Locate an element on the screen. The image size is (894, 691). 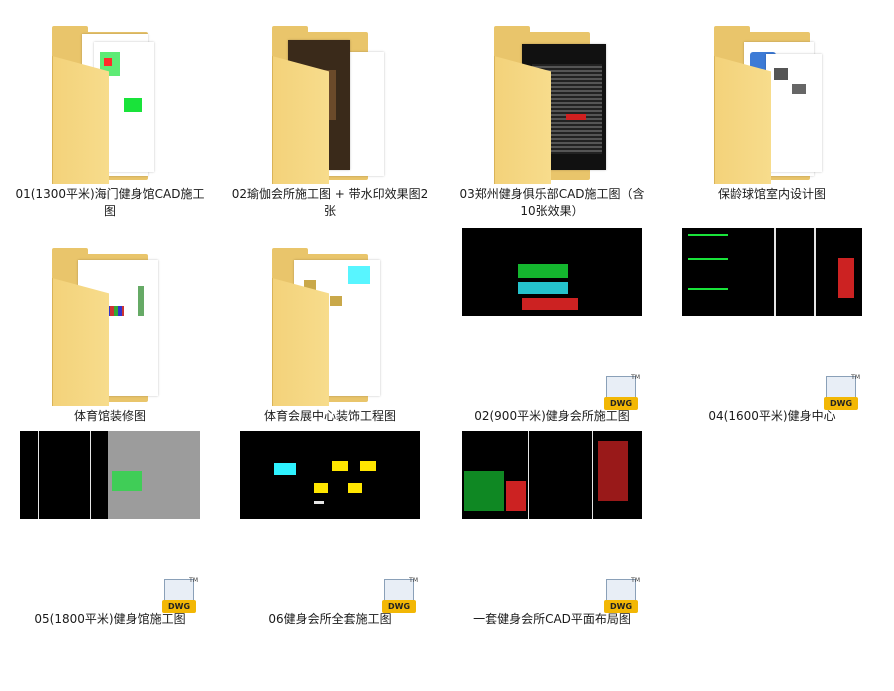
file-item: TM DWG 05(1800平米)健身馆施工图 is located at coordinates (110, 531).